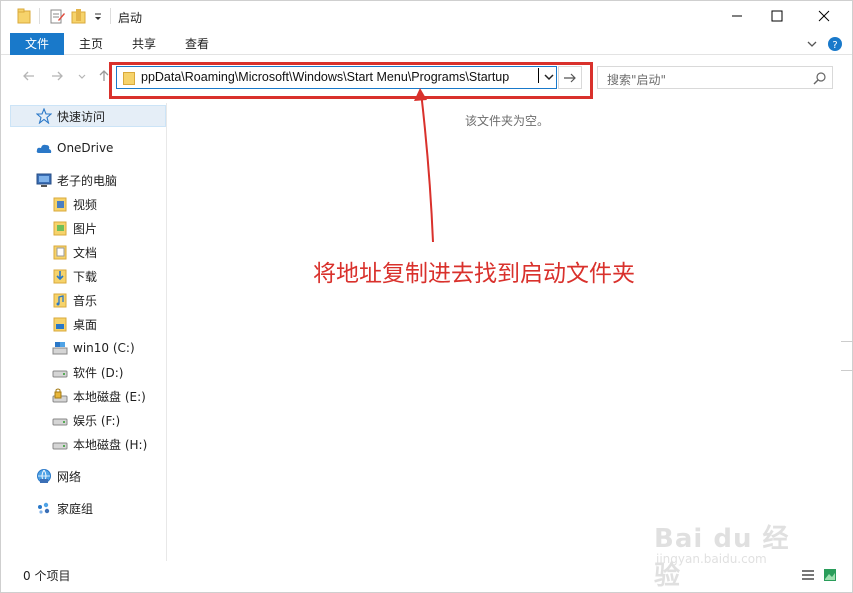  Describe the element at coordinates (69, 476) in the screenshot. I see `sidebar-item-label: 网络` at that location.